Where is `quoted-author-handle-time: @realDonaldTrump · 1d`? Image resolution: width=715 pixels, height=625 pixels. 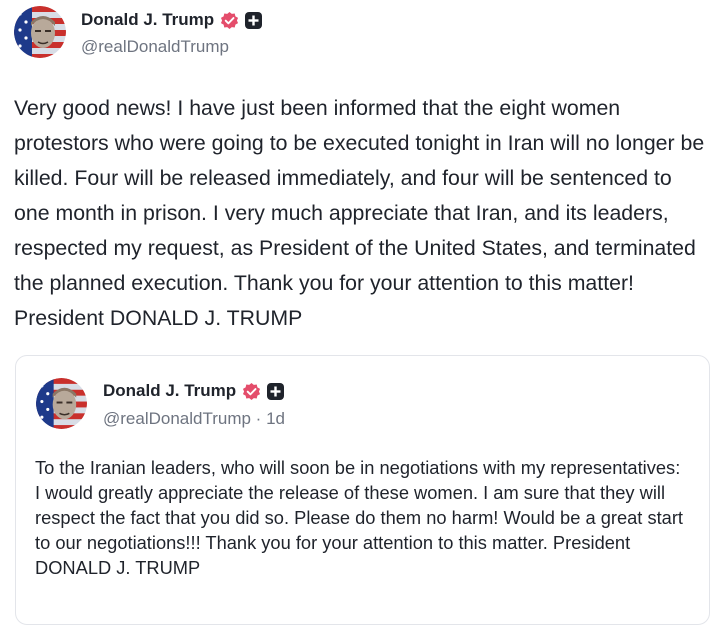 quoted-author-handle-time: @realDonaldTrump · 1d is located at coordinates (194, 419).